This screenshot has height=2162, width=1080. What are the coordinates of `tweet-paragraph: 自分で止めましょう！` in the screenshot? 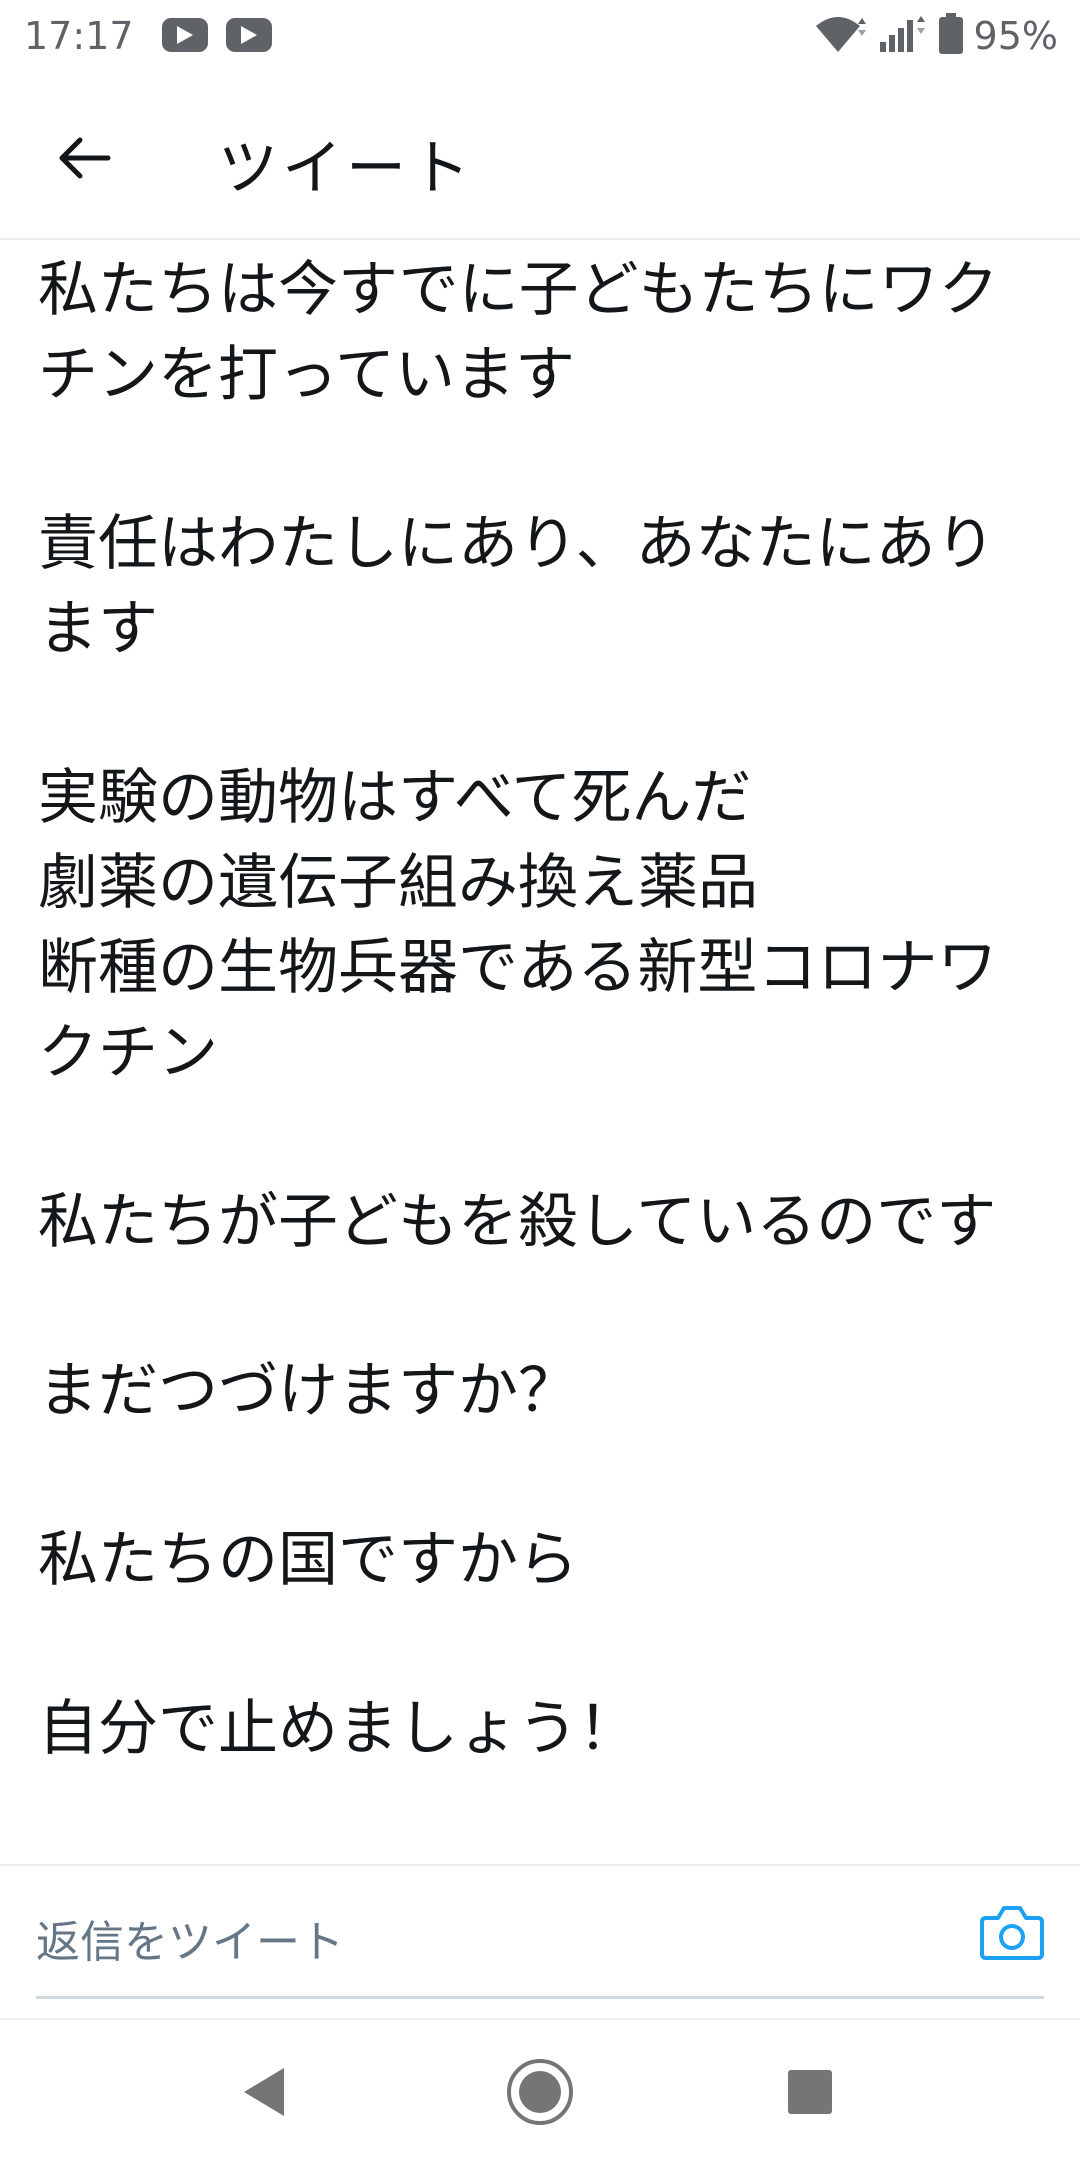 It's located at (338, 1729).